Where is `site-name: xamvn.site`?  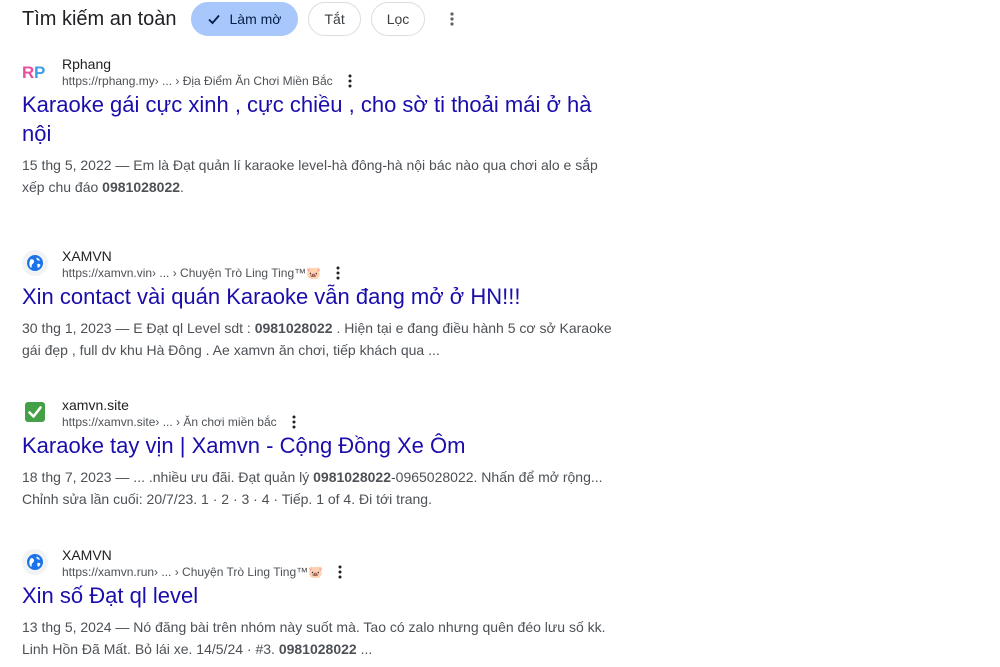
site-name: xamvn.site is located at coordinates (95, 405).